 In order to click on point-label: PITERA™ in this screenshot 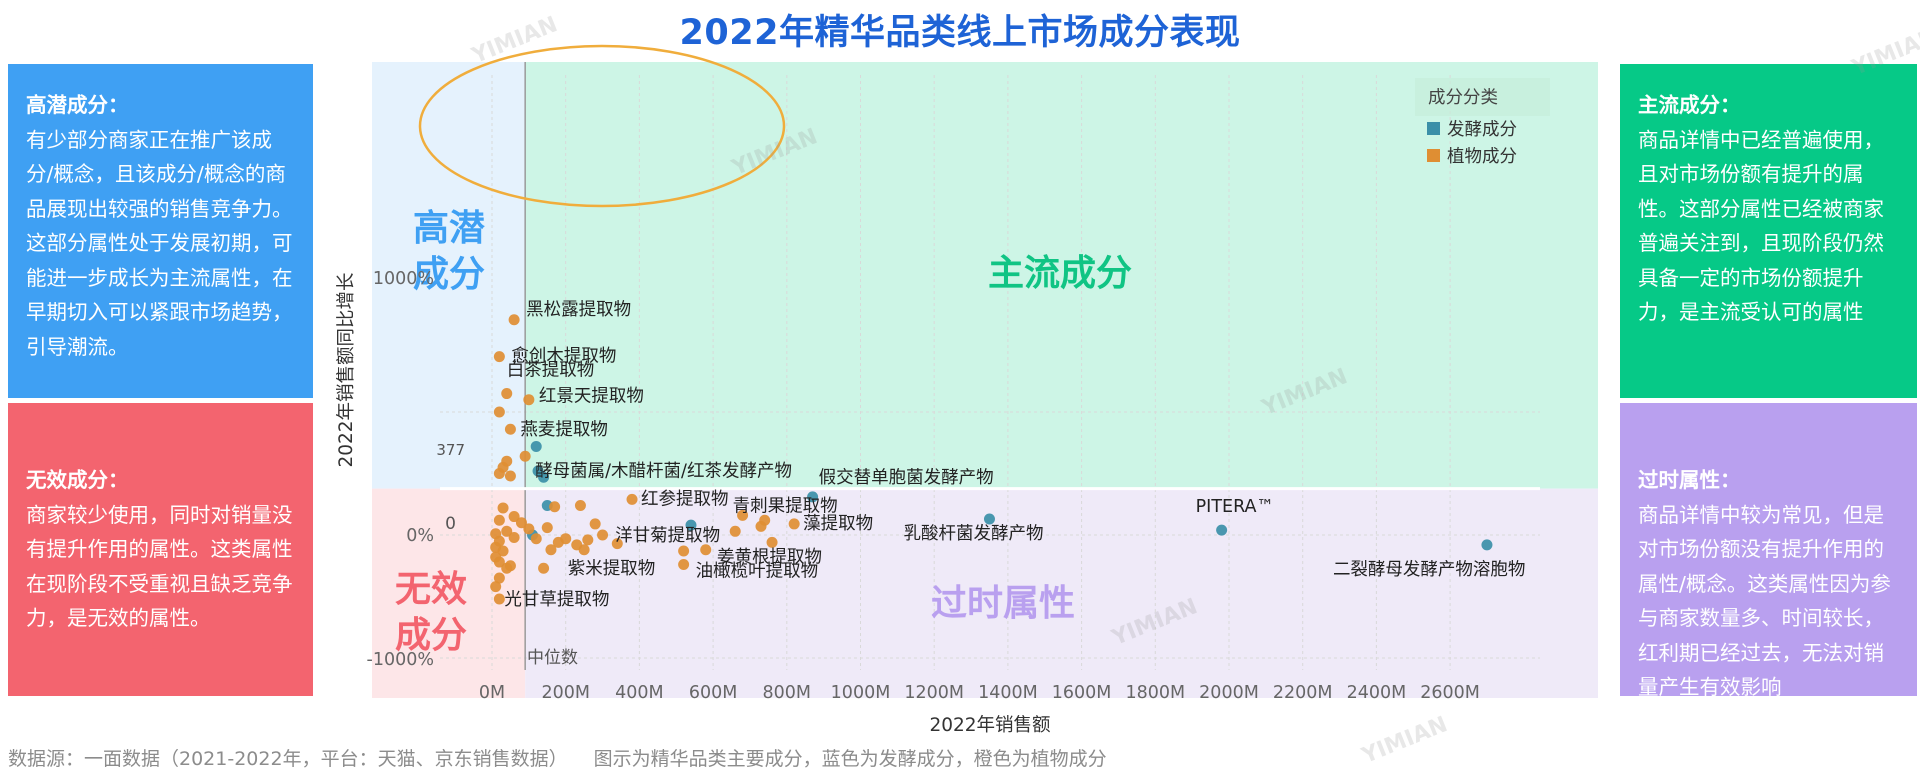, I will do `click(1235, 507)`.